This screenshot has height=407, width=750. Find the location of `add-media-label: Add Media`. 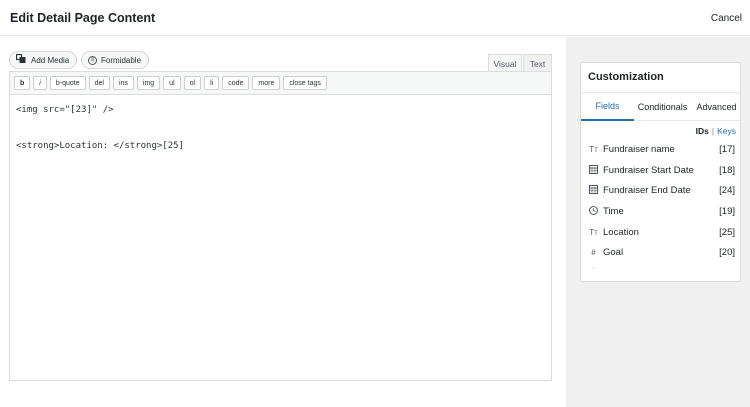

add-media-label: Add Media is located at coordinates (50, 60).